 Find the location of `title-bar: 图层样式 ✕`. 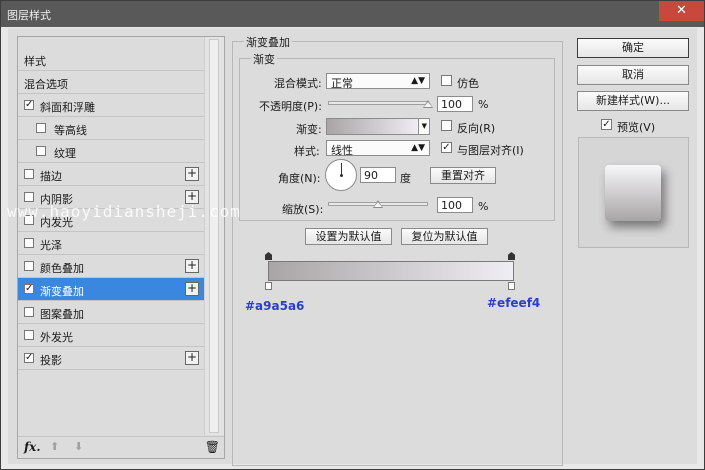

title-bar: 图层样式 ✕ is located at coordinates (352, 14).